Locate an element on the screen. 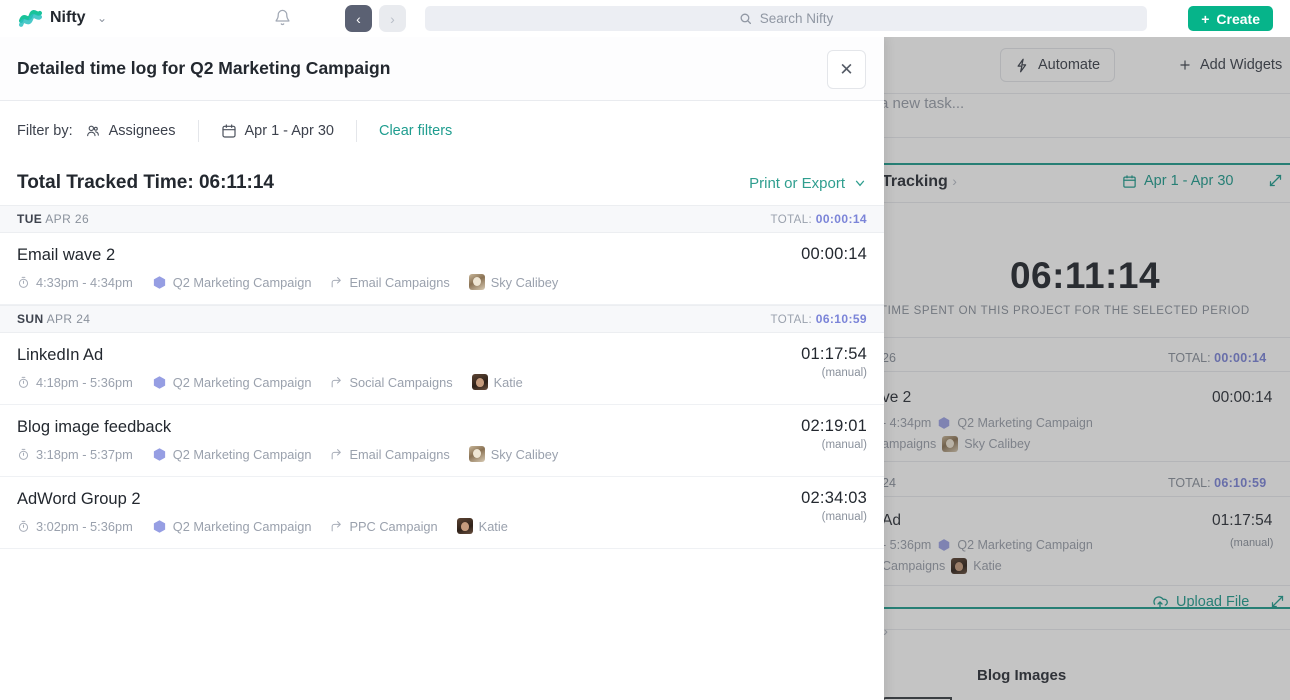 The height and width of the screenshot is (700, 1290). entry-duration: 02:34:03 is located at coordinates (834, 498).